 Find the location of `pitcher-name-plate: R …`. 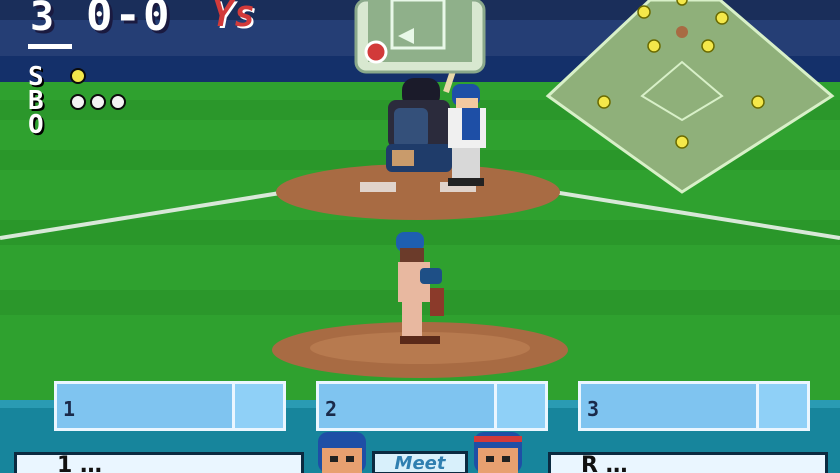

pitcher-name-plate: R … is located at coordinates (688, 462).